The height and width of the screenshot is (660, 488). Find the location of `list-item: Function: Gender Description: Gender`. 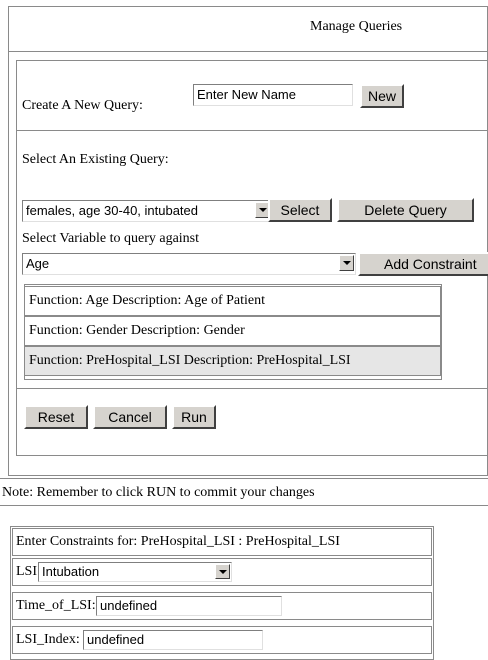

list-item: Function: Gender Description: Gender is located at coordinates (232, 331).